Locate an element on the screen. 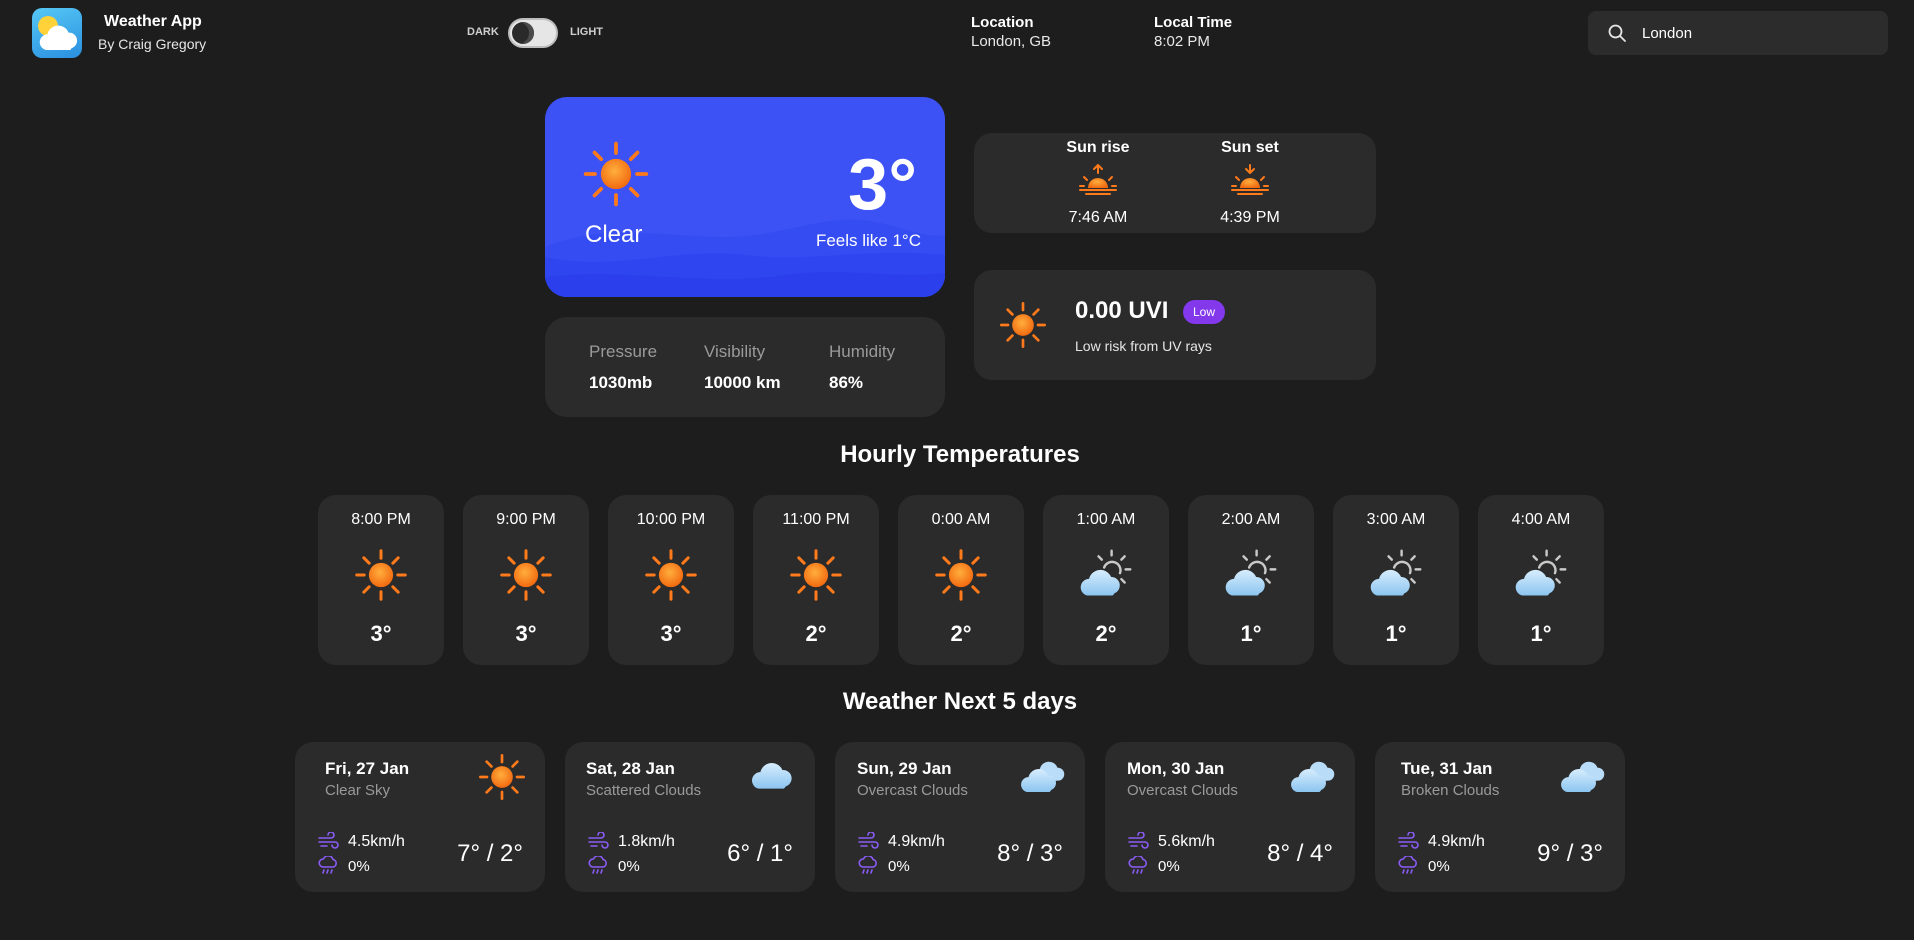 The image size is (1914, 940). day-temp-range: 9° / 3° is located at coordinates (1570, 853).